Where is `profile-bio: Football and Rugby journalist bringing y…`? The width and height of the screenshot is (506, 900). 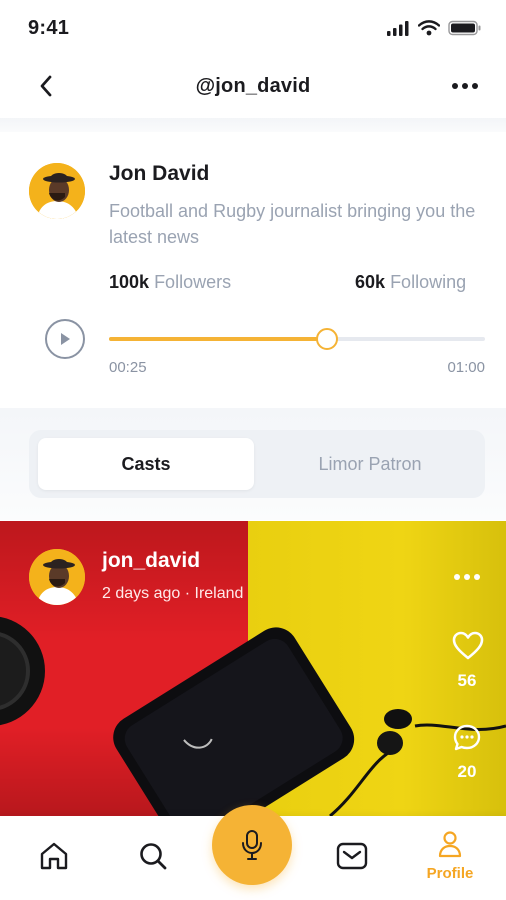
profile-bio: Football and Rugby journalist bringing y… is located at coordinates (292, 224).